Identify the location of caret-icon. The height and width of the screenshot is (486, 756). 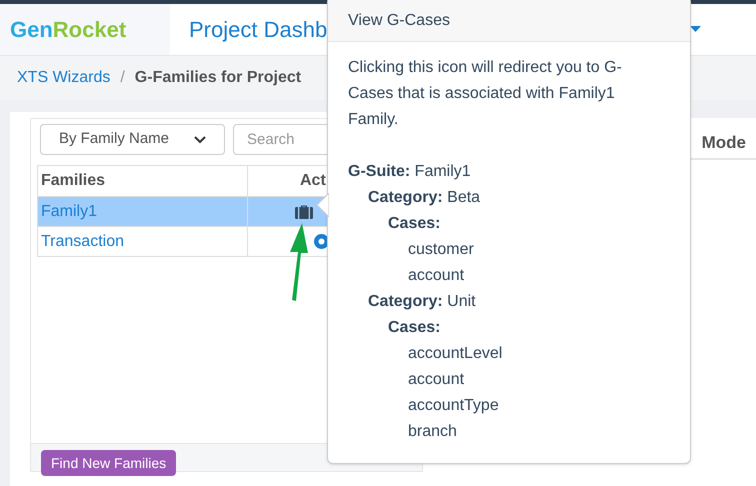
(695, 29).